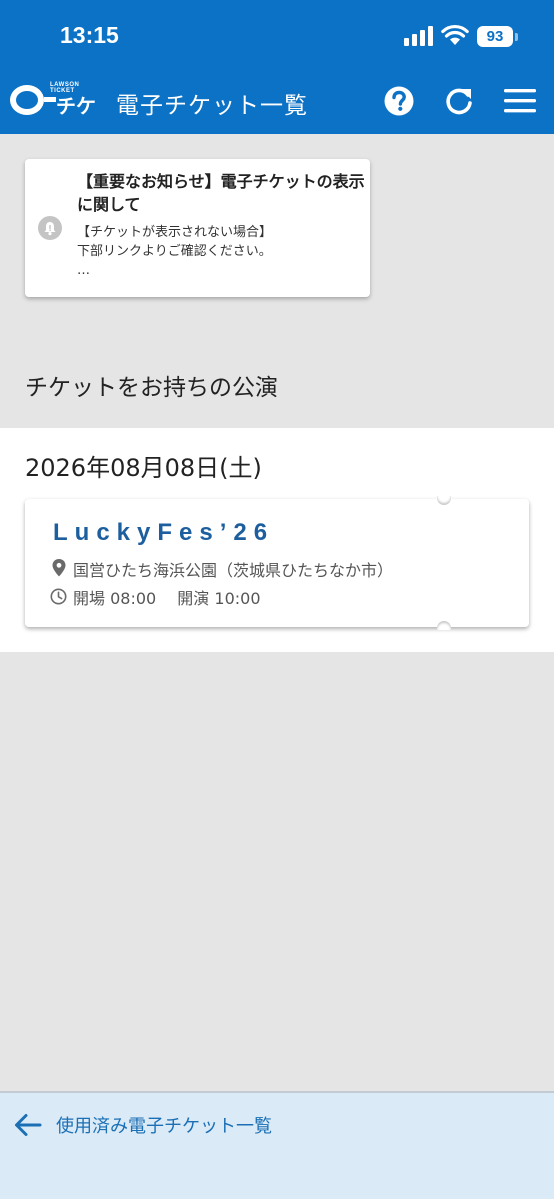 The height and width of the screenshot is (1199, 554). Describe the element at coordinates (164, 1125) in the screenshot. I see `used-tickets-link: 使用済み電子チケット一覧` at that location.